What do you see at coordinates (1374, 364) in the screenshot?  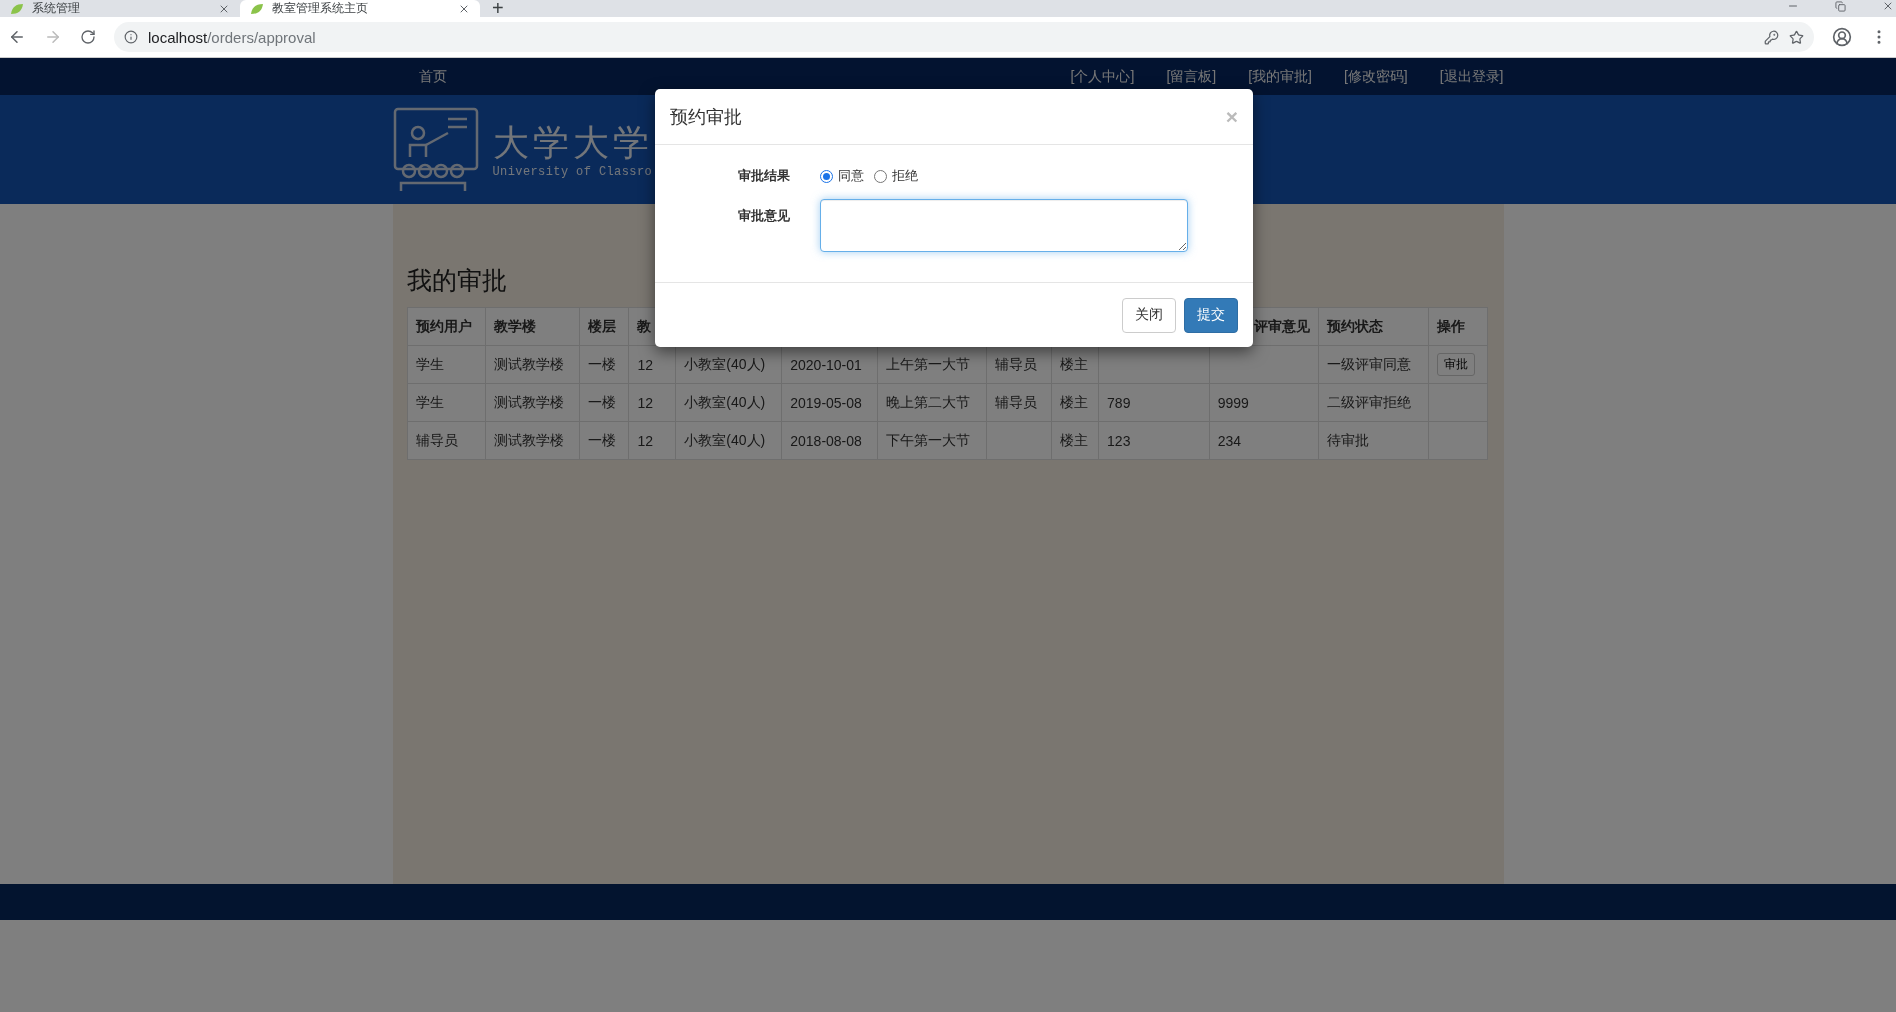 I see `table-cell: 一级评审同意` at bounding box center [1374, 364].